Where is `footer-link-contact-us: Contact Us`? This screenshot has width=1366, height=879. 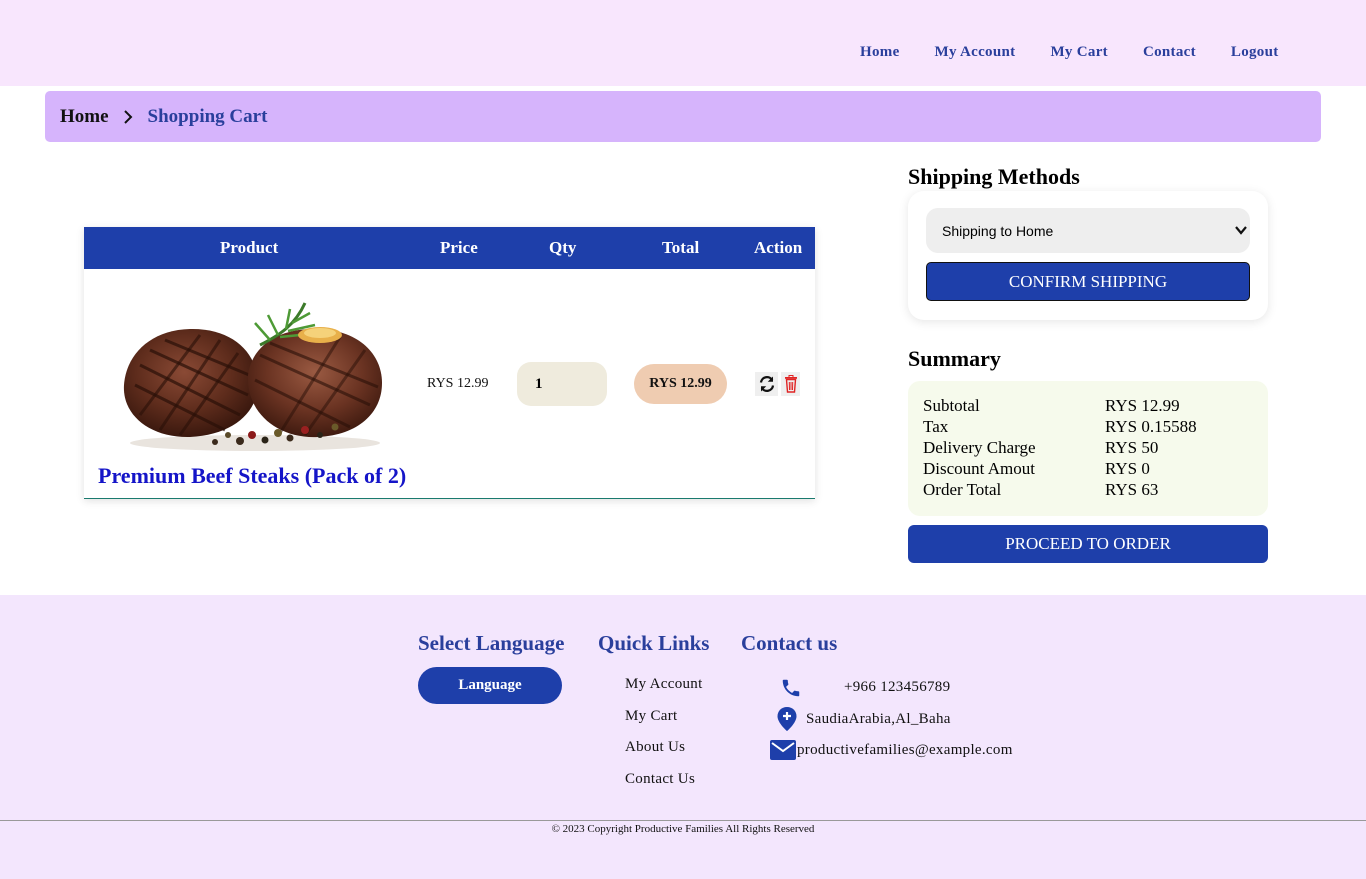 footer-link-contact-us: Contact Us is located at coordinates (660, 779).